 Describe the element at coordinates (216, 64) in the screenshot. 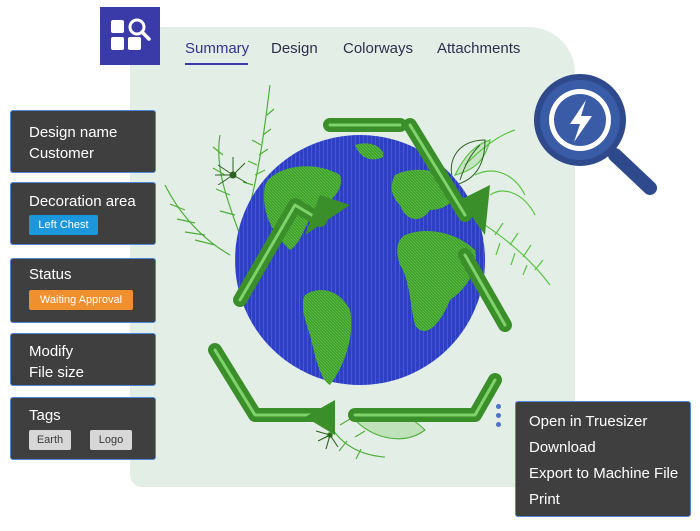

I see `active-tab-indicator` at that location.